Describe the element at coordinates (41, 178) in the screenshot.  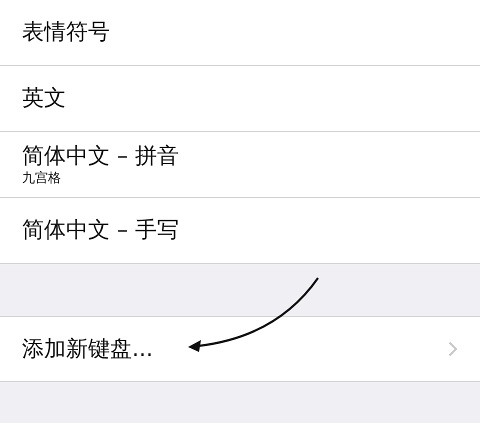
I see `keyboard-layout: 九宫格` at that location.